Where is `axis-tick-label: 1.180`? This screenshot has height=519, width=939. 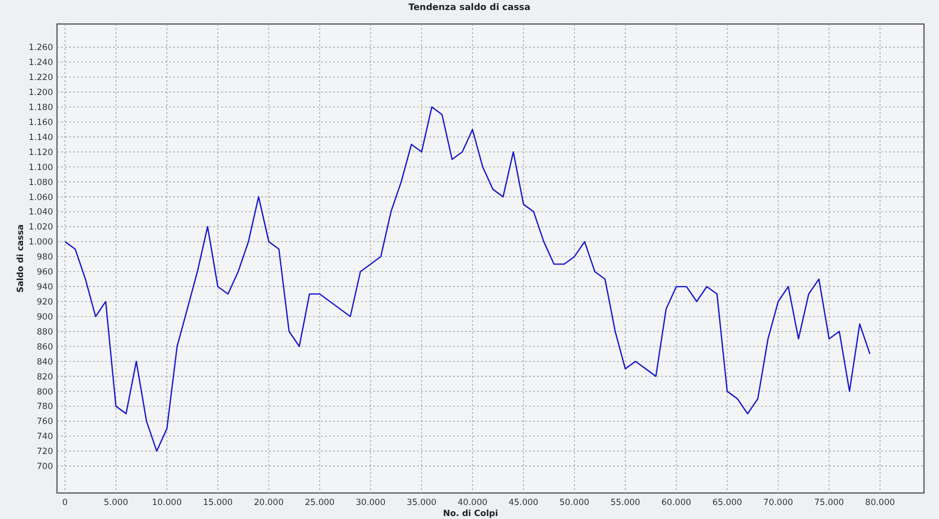
axis-tick-label: 1.180 is located at coordinates (40, 108).